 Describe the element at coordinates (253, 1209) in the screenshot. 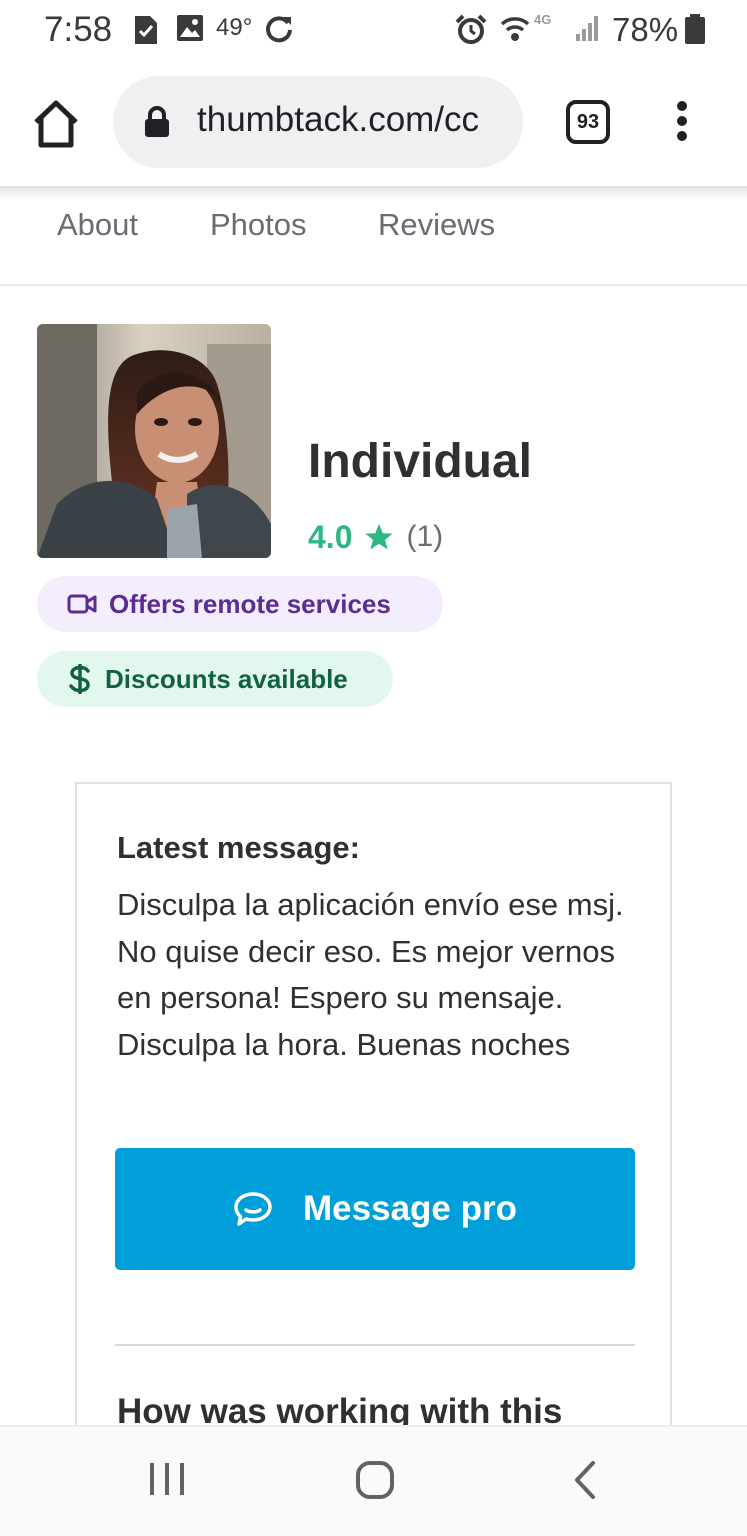

I see `chat-bubble-icon` at that location.